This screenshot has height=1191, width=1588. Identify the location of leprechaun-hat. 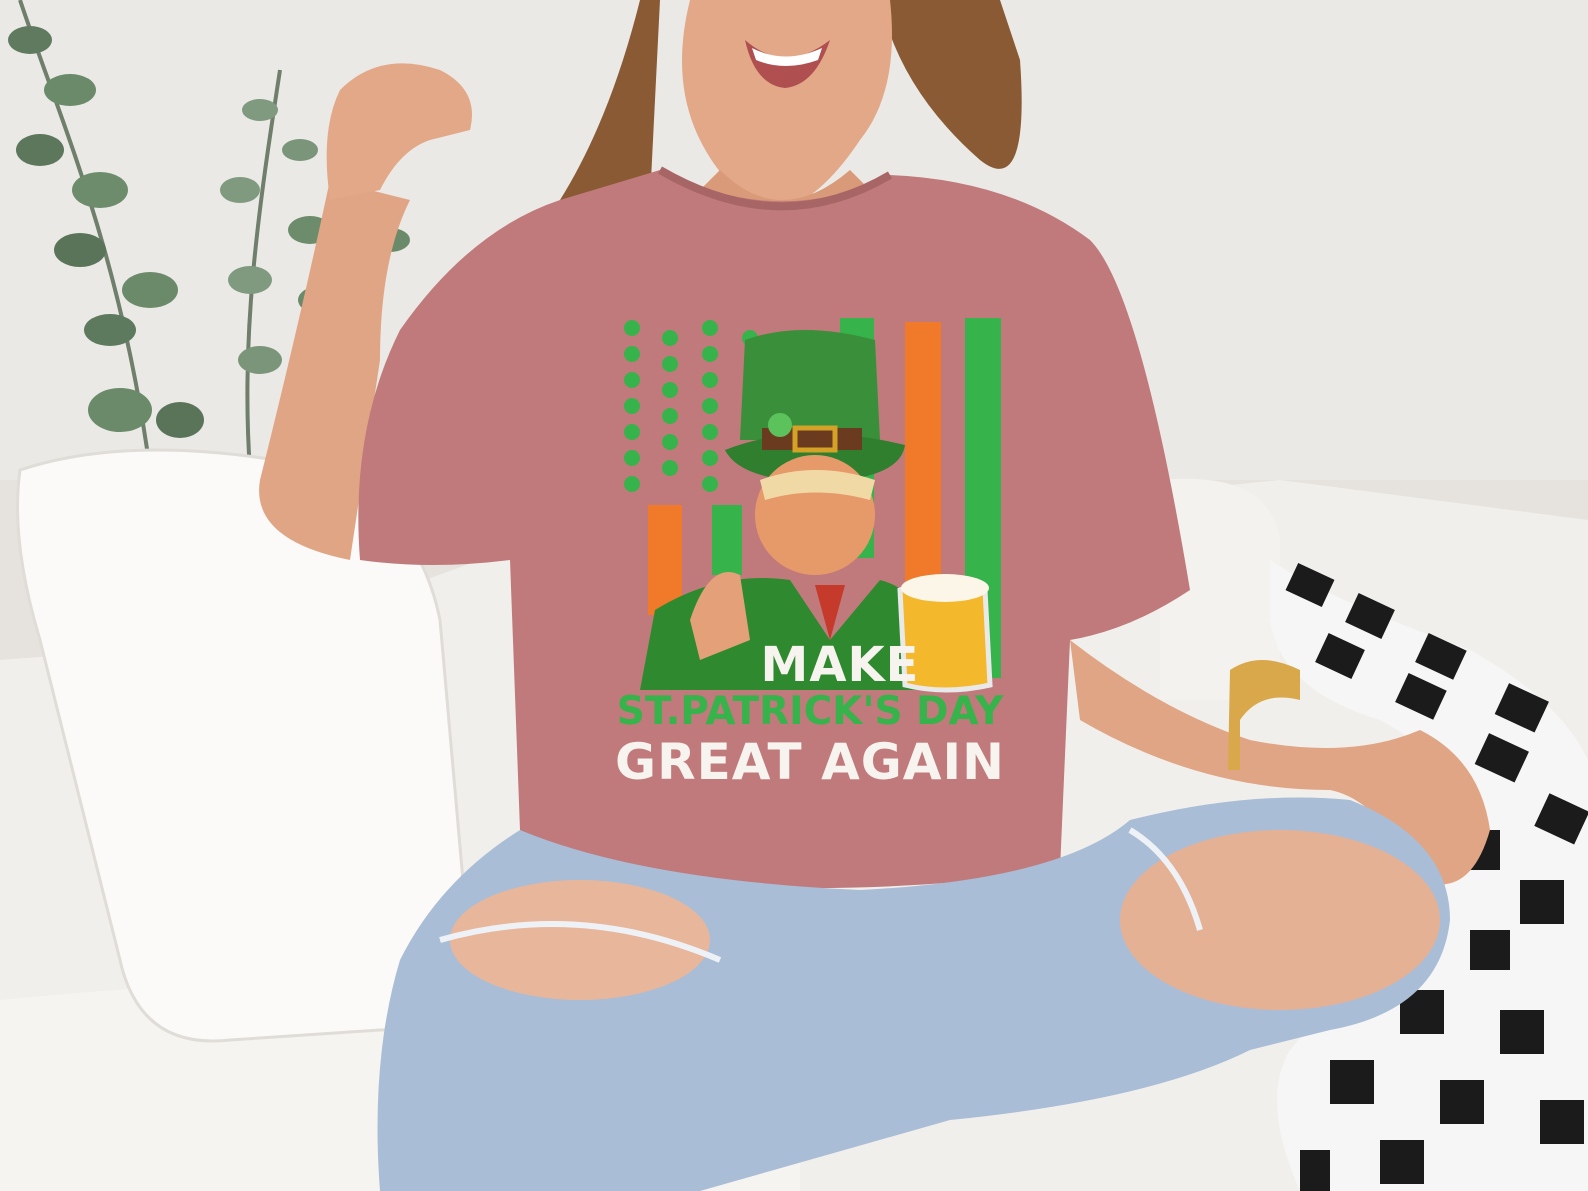
(810, 385).